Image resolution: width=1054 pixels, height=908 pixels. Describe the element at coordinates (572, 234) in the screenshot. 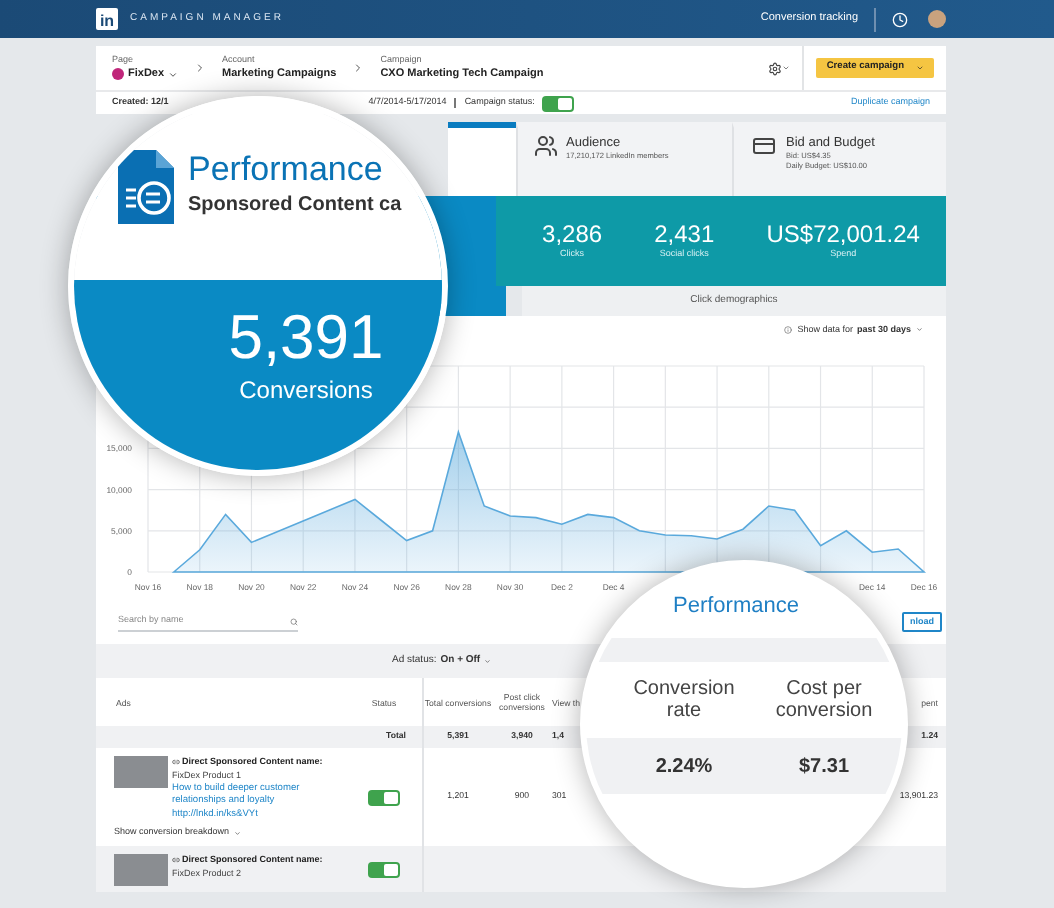

I see `stat-value: 3,286` at that location.